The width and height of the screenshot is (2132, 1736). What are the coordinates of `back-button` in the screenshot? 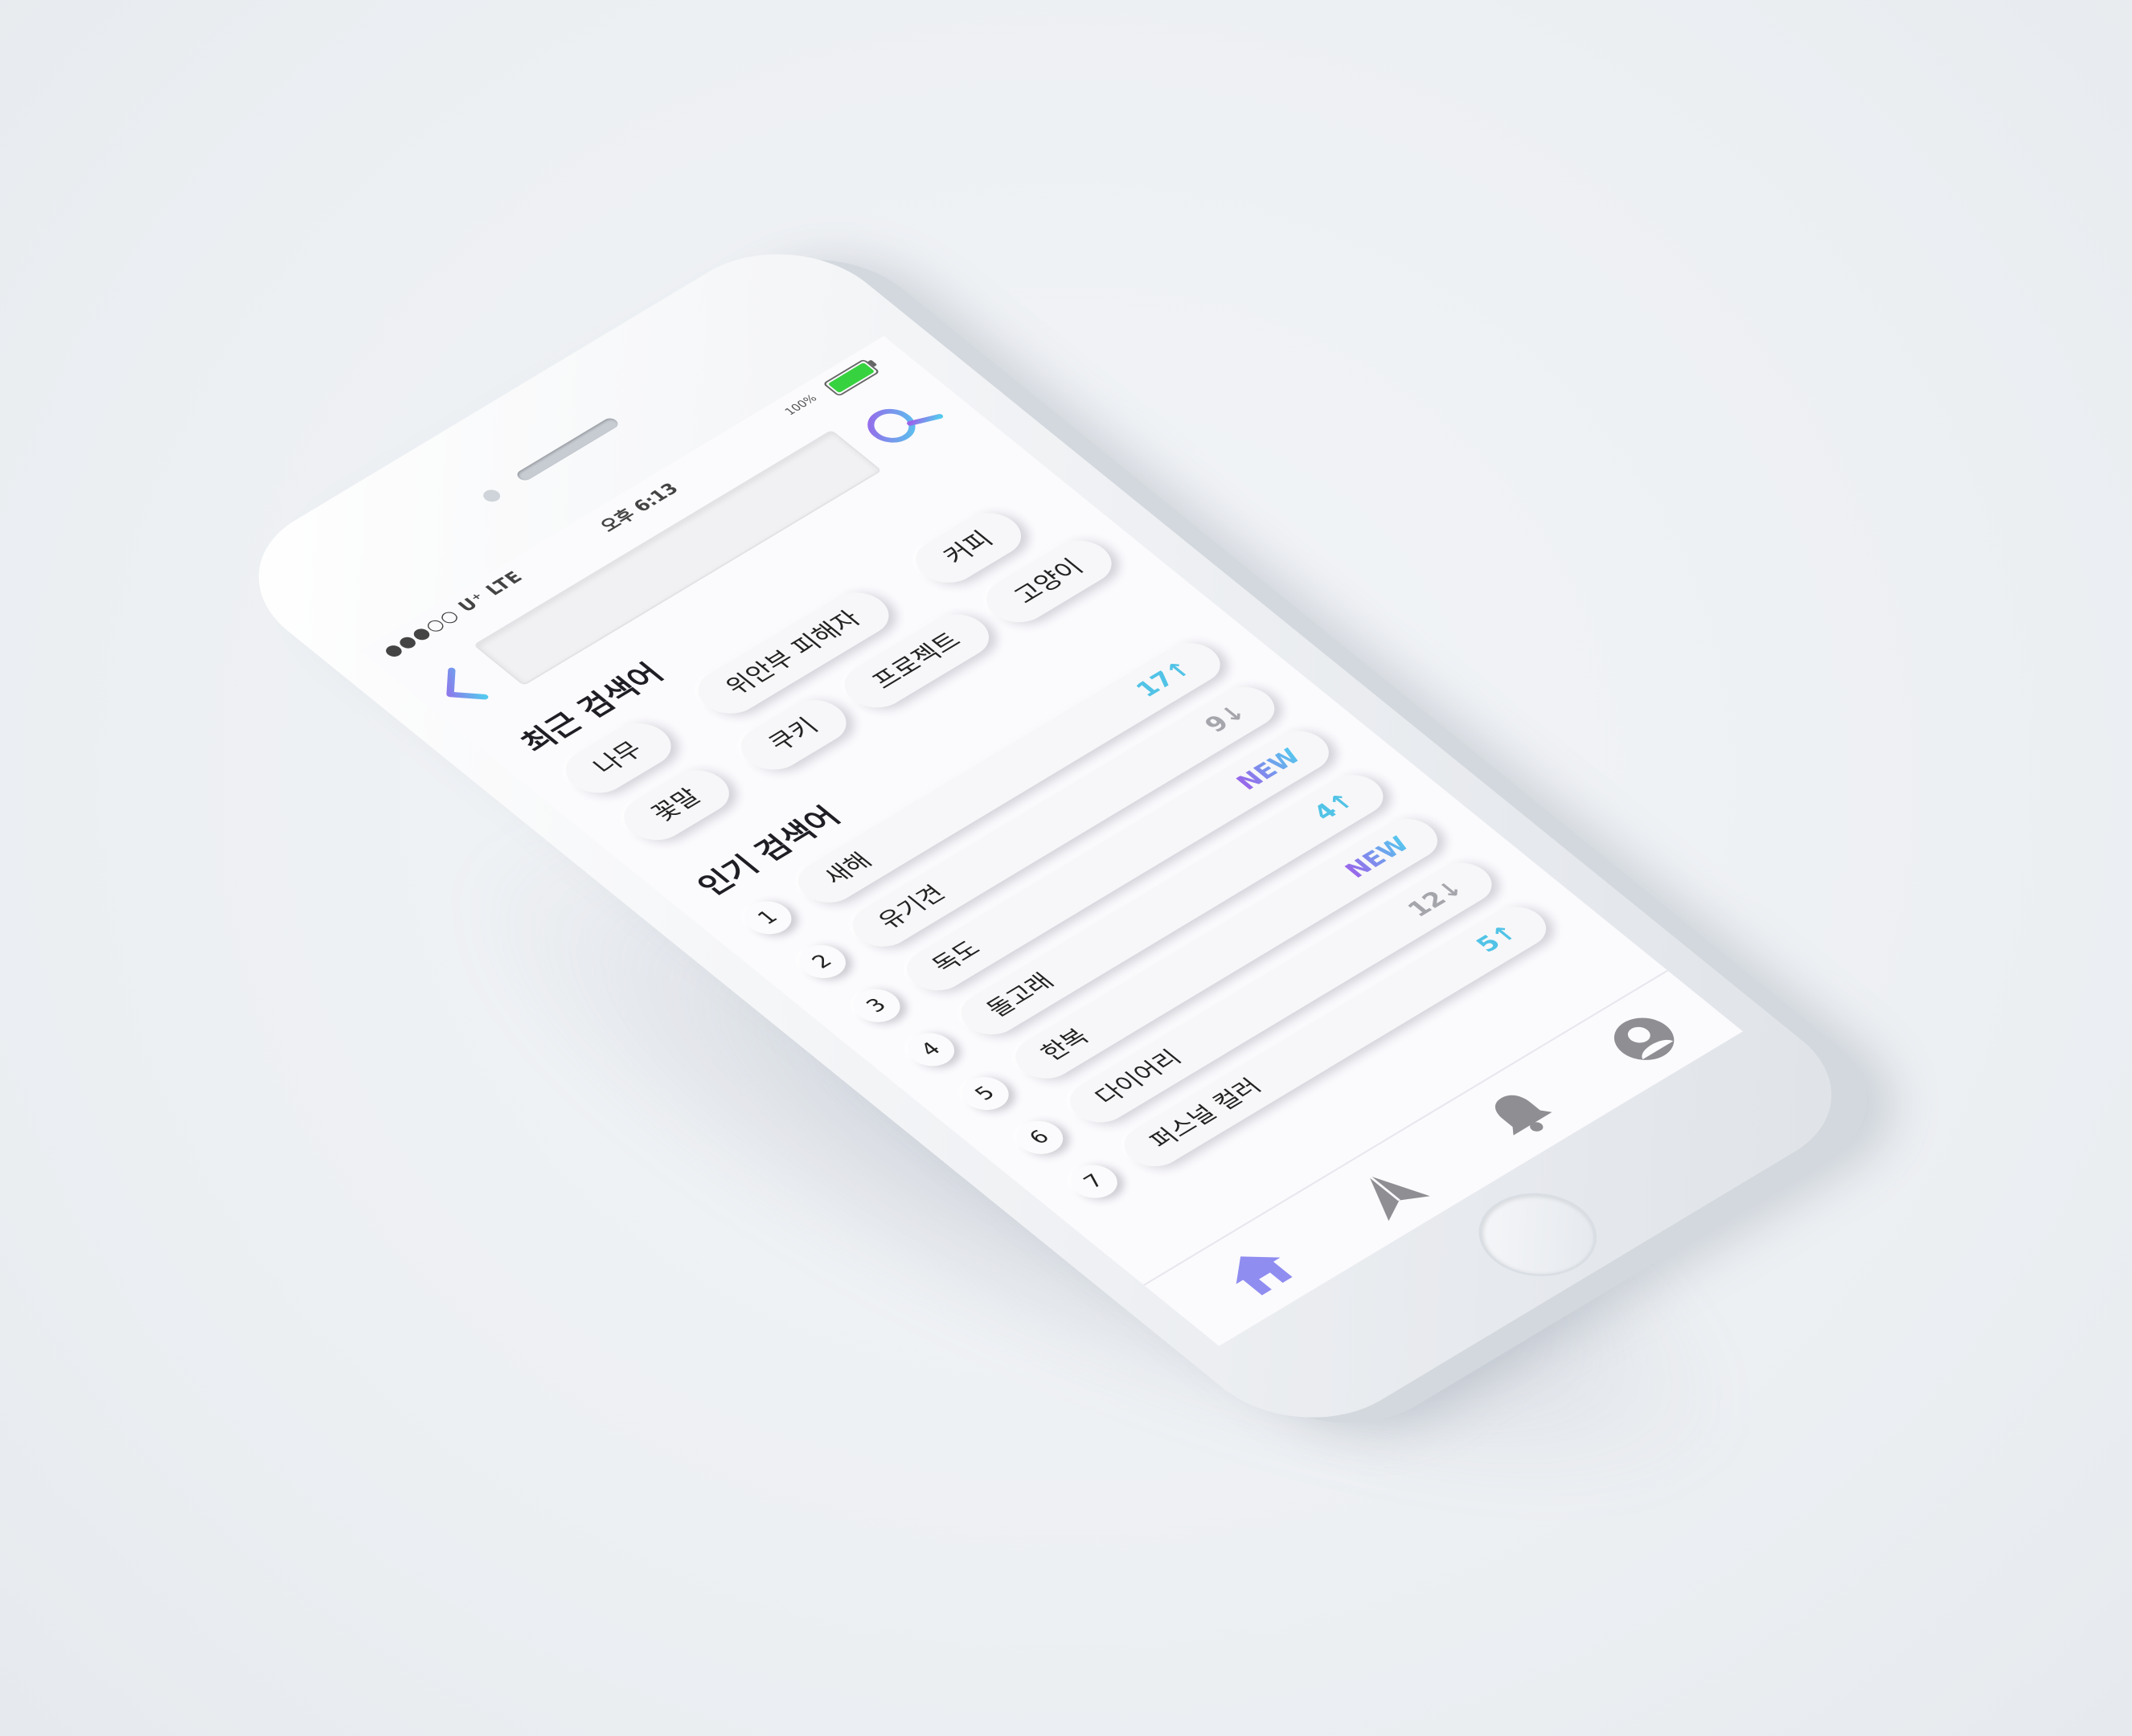 It's located at (460, 689).